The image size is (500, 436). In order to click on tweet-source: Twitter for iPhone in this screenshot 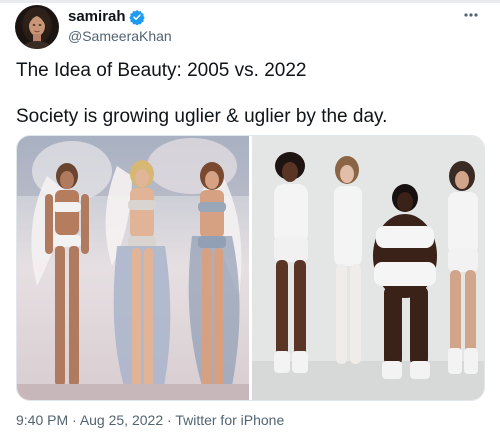, I will do `click(229, 420)`.